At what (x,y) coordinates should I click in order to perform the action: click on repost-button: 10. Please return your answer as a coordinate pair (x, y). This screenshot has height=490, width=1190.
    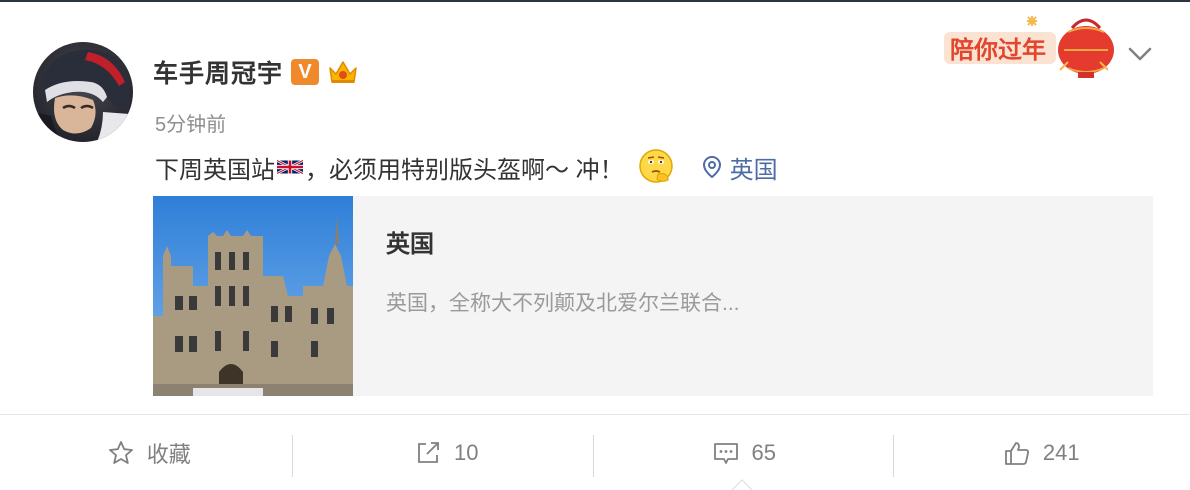
    Looking at the image, I should click on (447, 452).